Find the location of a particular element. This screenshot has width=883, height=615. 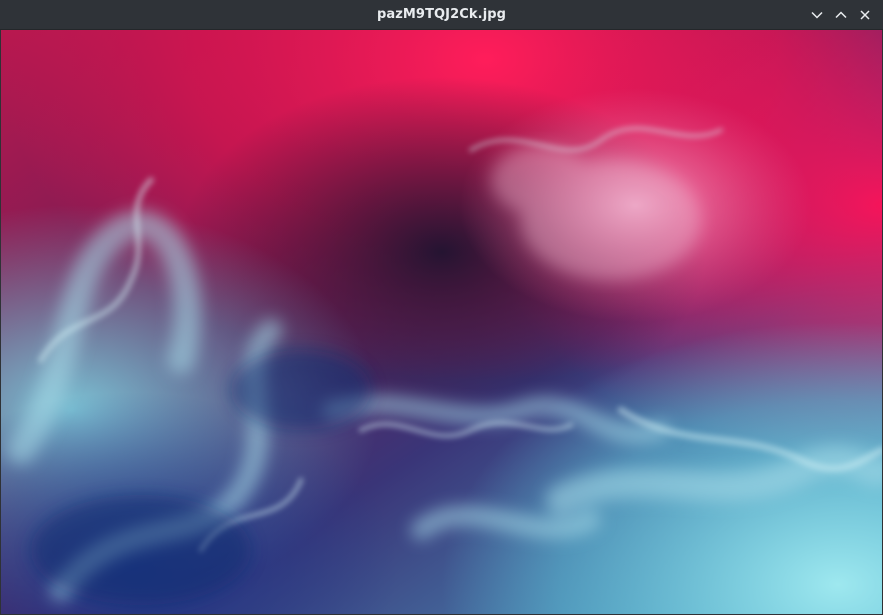

close-button is located at coordinates (865, 15).